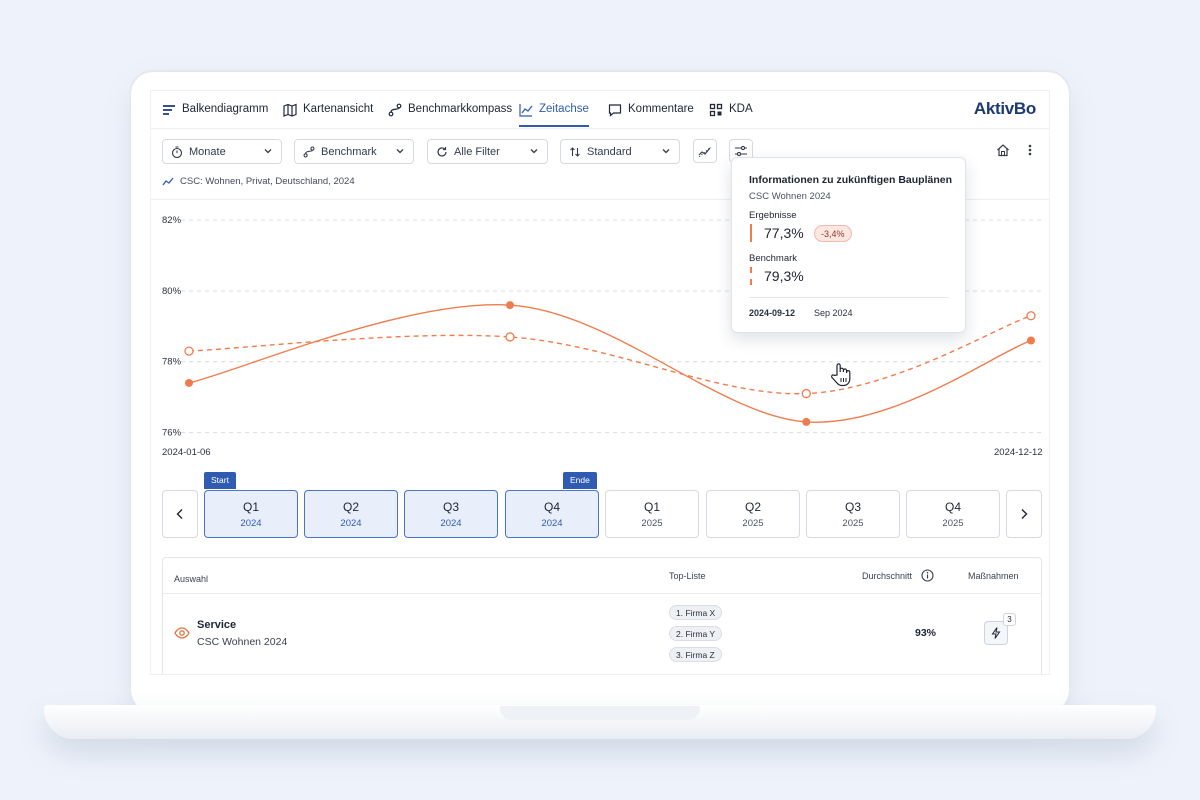 Image resolution: width=1200 pixels, height=800 pixels. I want to click on tooltip-delta-badge: -3,4%, so click(833, 233).